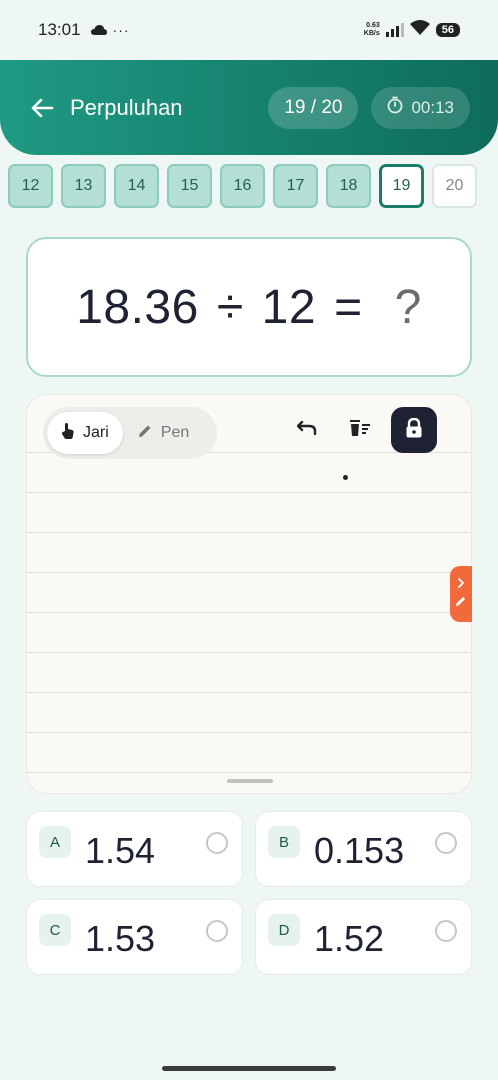  I want to click on undo-icon, so click(306, 430).